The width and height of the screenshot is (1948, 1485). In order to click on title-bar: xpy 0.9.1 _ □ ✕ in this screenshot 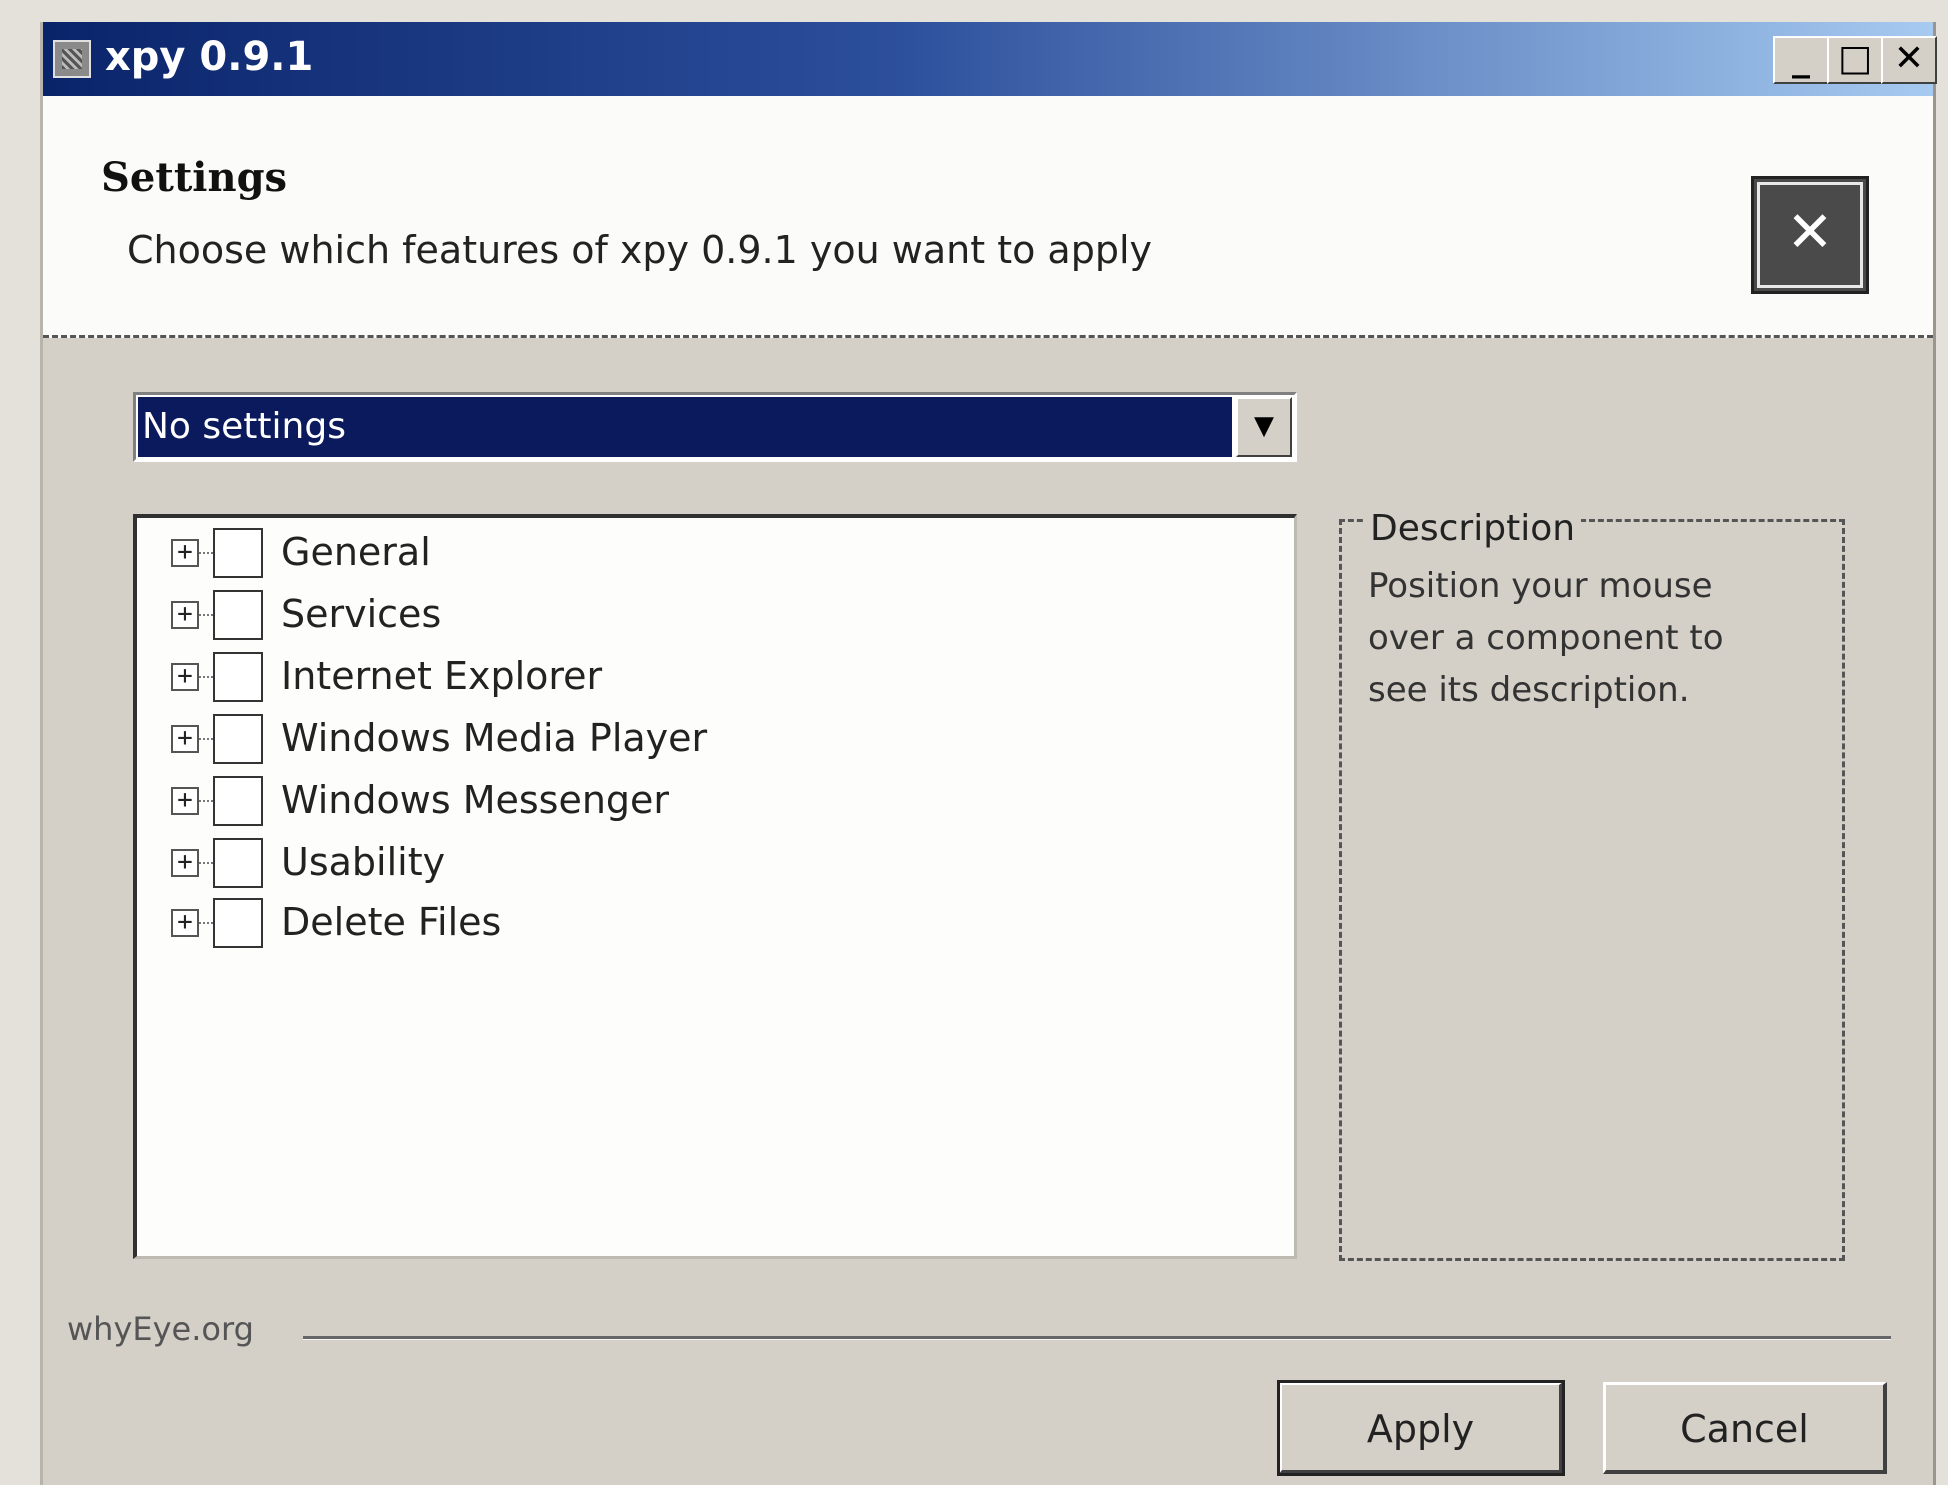, I will do `click(990, 59)`.